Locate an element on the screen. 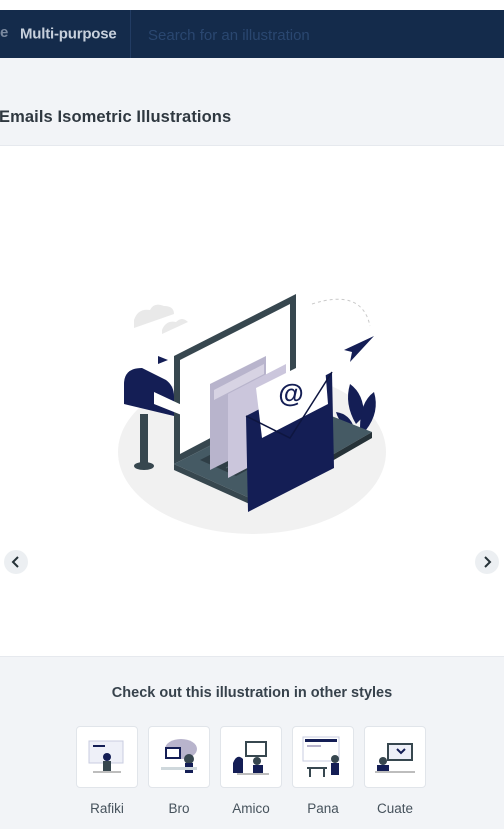  chevron-left-icon is located at coordinates (15, 562).